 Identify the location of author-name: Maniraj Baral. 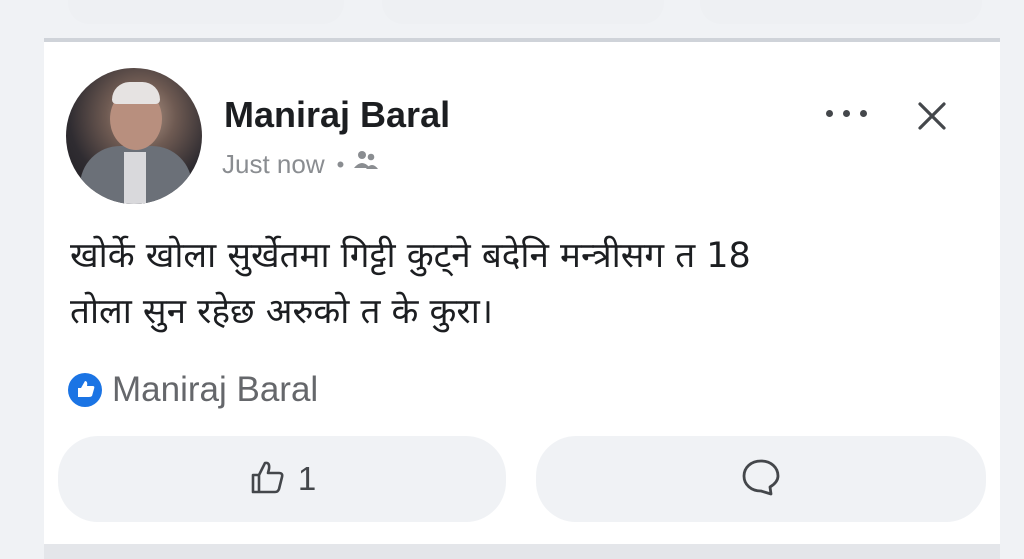
(337, 115).